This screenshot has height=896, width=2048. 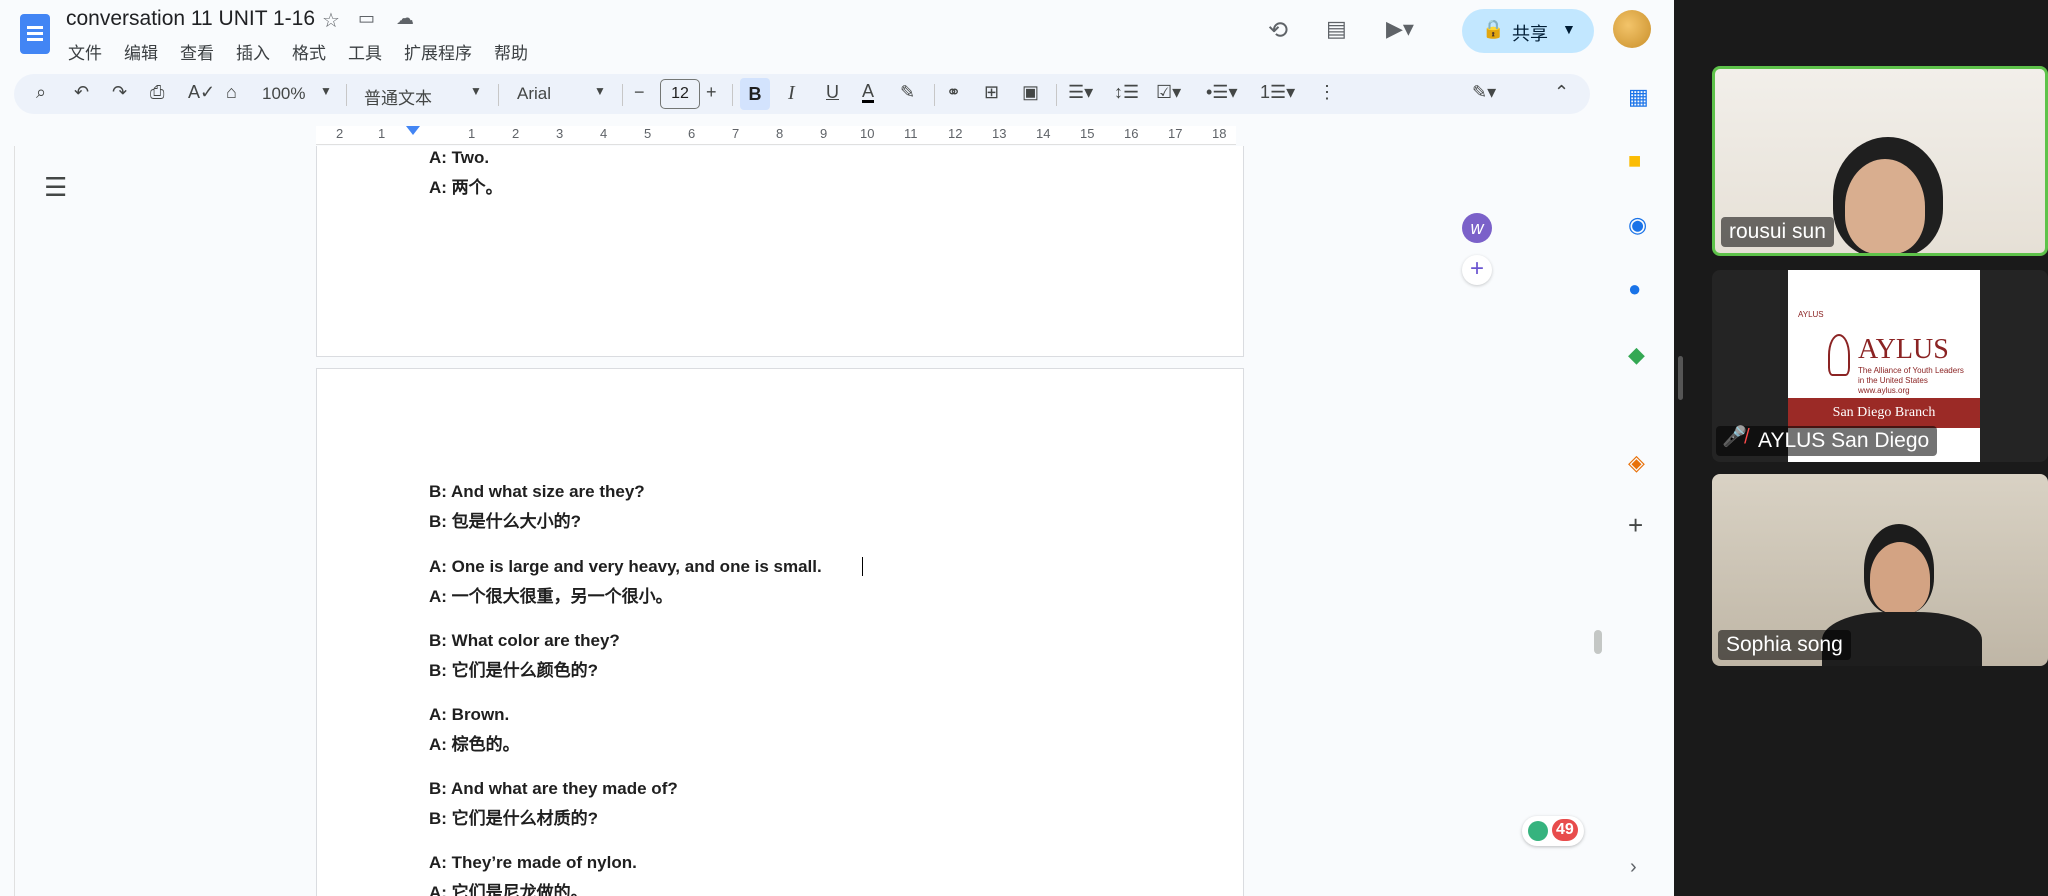 What do you see at coordinates (41, 92) in the screenshot?
I see `search-menus-icon: ⌕` at bounding box center [41, 92].